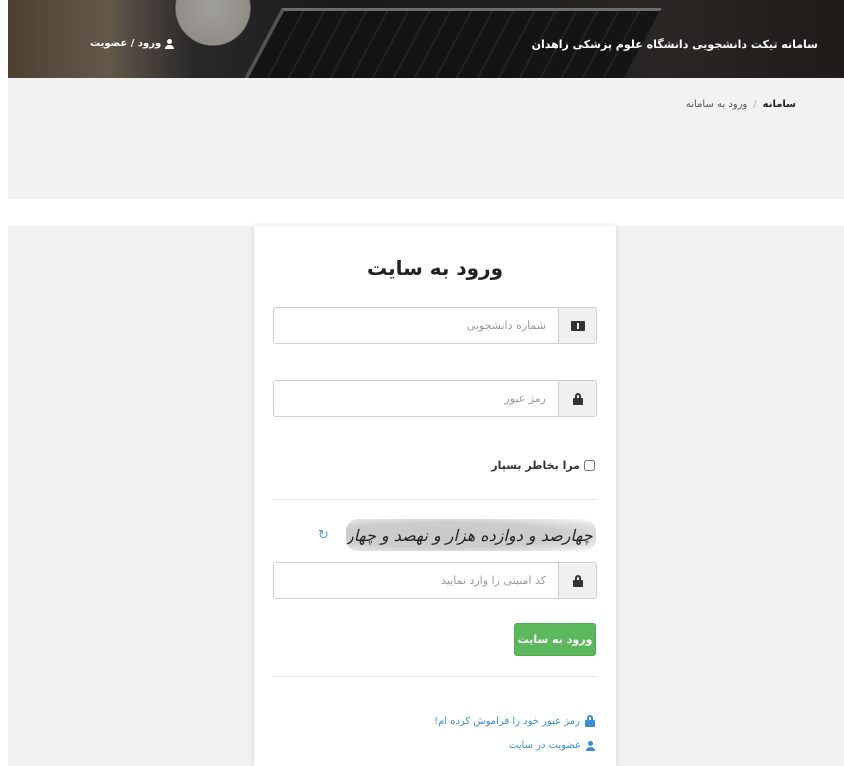  What do you see at coordinates (126, 43) in the screenshot?
I see `login-register-label: ورود / عضویت` at bounding box center [126, 43].